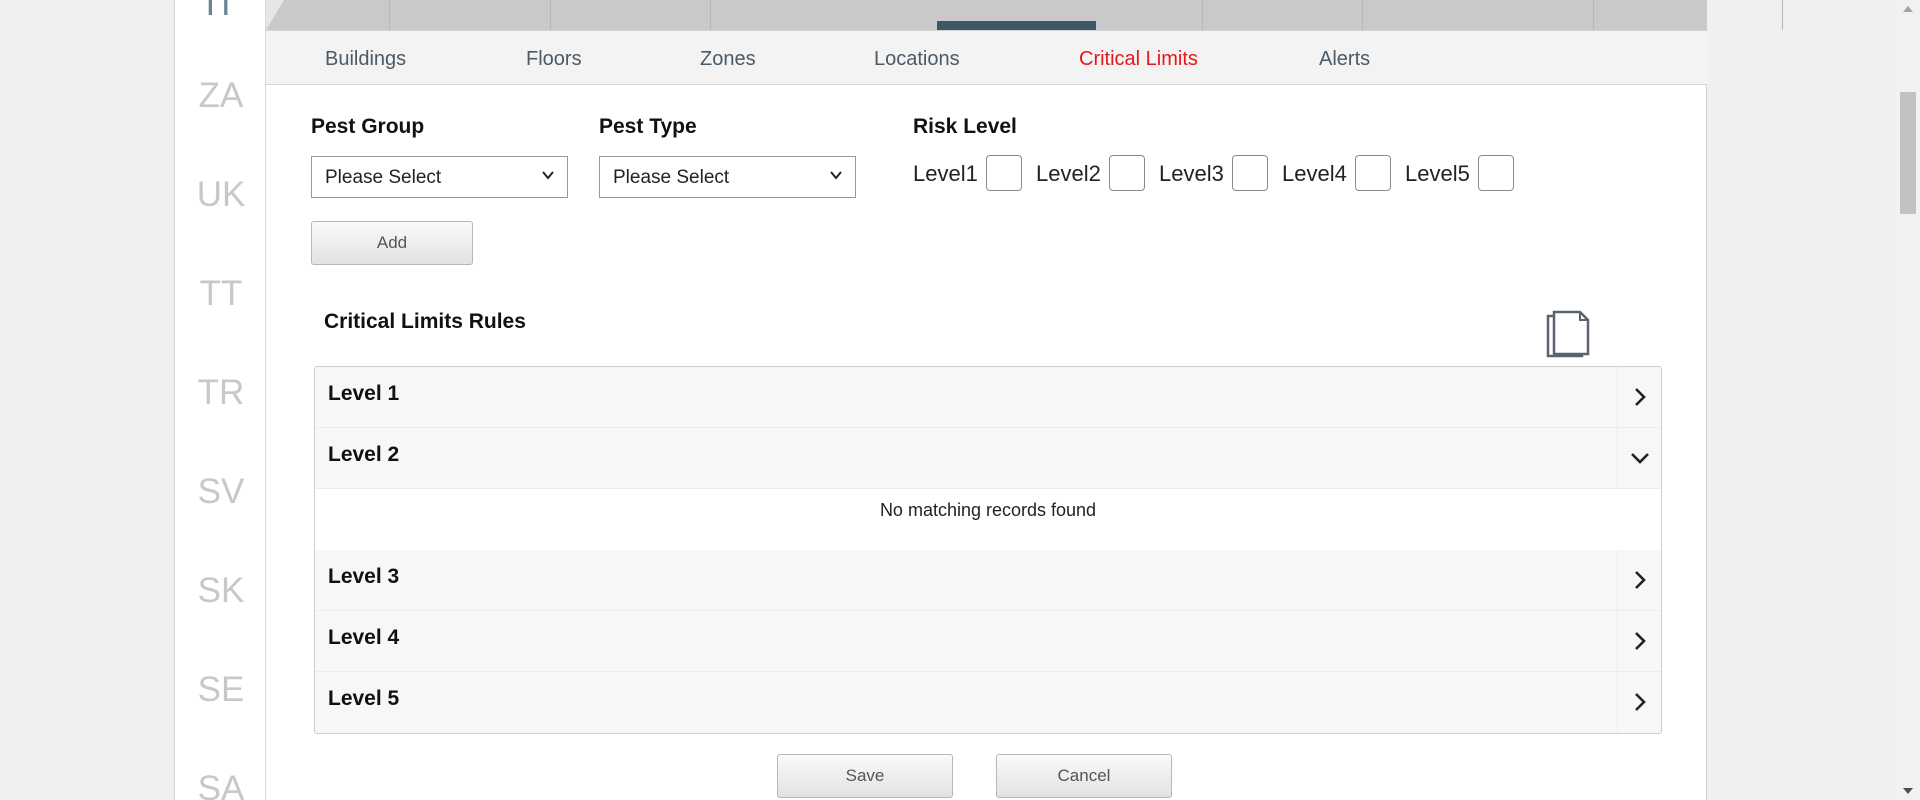 Image resolution: width=1920 pixels, height=800 pixels. Describe the element at coordinates (1084, 776) in the screenshot. I see `cancel-button: Cancel` at that location.